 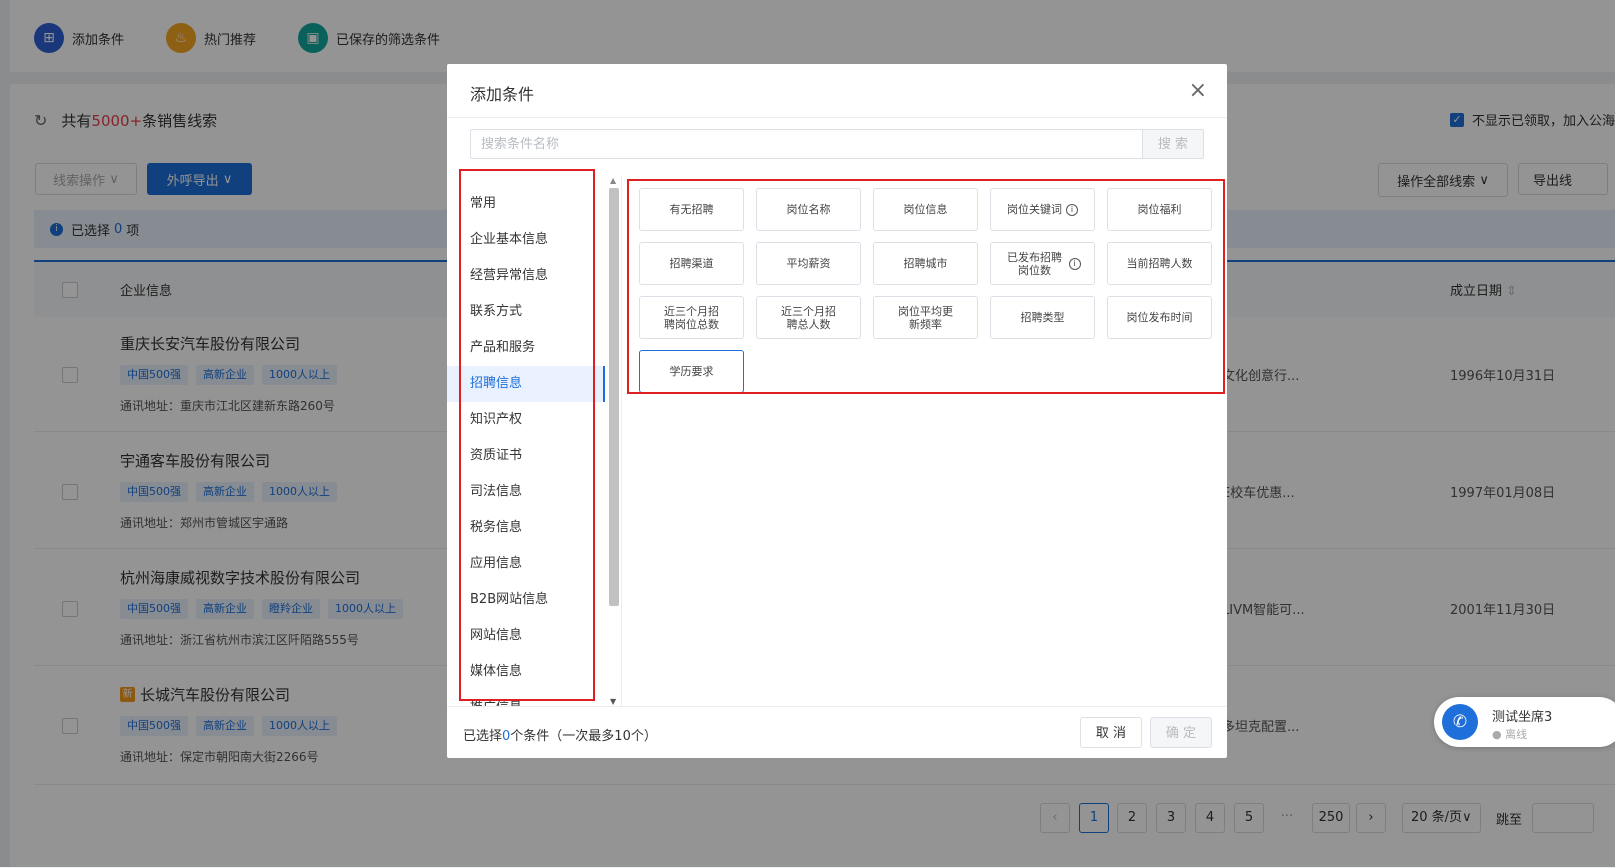 What do you see at coordinates (526, 276) in the screenshot?
I see `category-item: 经营异常信息` at bounding box center [526, 276].